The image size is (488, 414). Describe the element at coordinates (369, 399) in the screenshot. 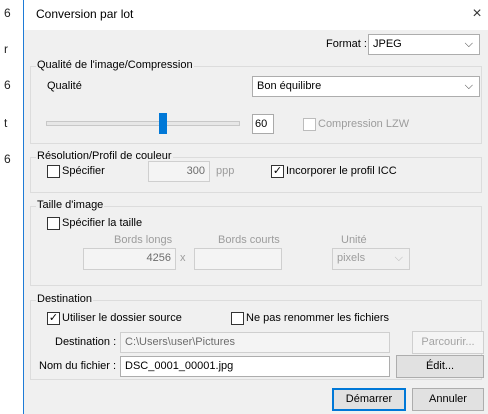

I see `start-button: Démarrer` at that location.